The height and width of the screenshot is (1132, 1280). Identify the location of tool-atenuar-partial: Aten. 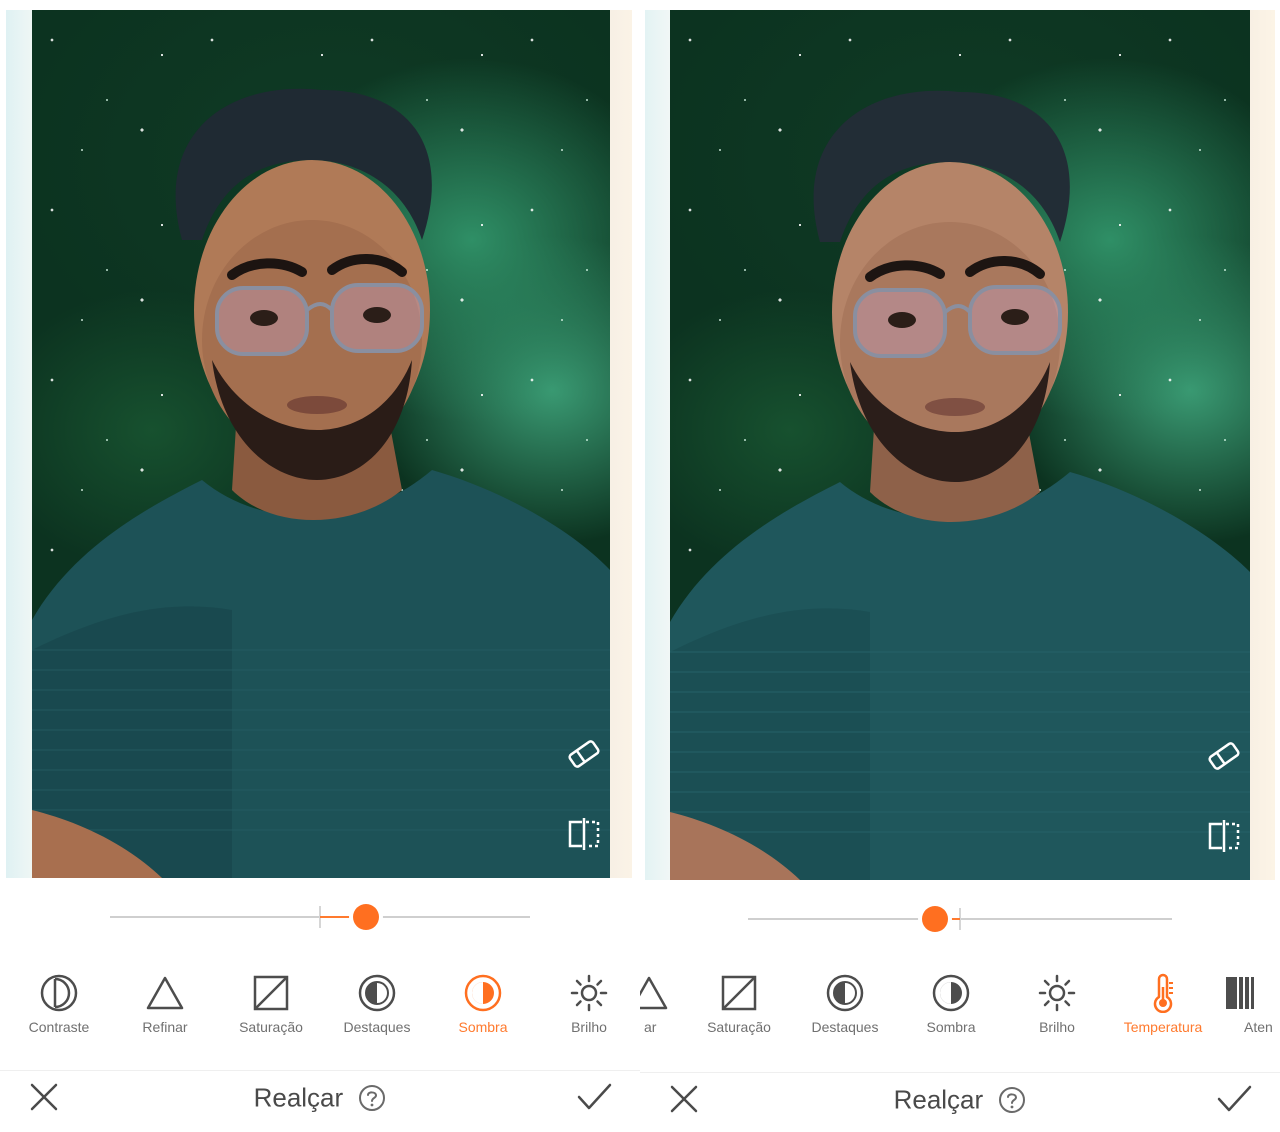
(1248, 1005).